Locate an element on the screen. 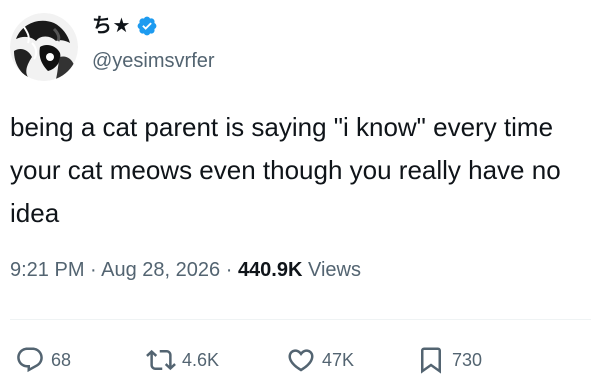  bookmark-count: 730 is located at coordinates (467, 359).